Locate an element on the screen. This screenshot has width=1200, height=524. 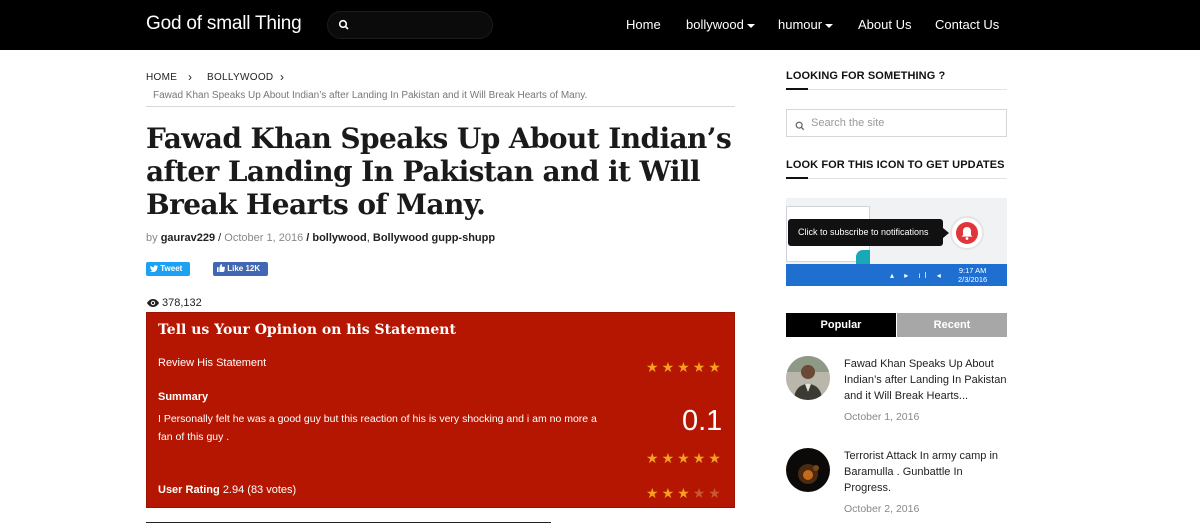
sidebar-search-input is located at coordinates (906, 123).